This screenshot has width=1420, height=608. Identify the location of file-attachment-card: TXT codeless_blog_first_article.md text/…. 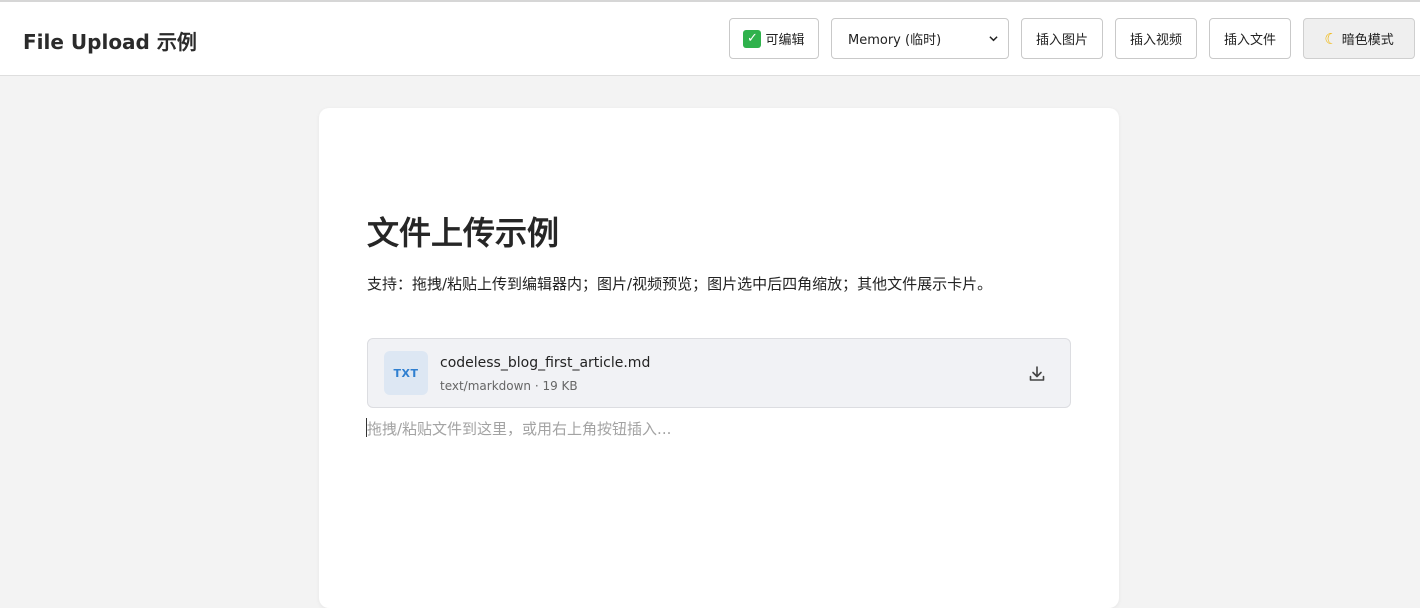
(719, 373).